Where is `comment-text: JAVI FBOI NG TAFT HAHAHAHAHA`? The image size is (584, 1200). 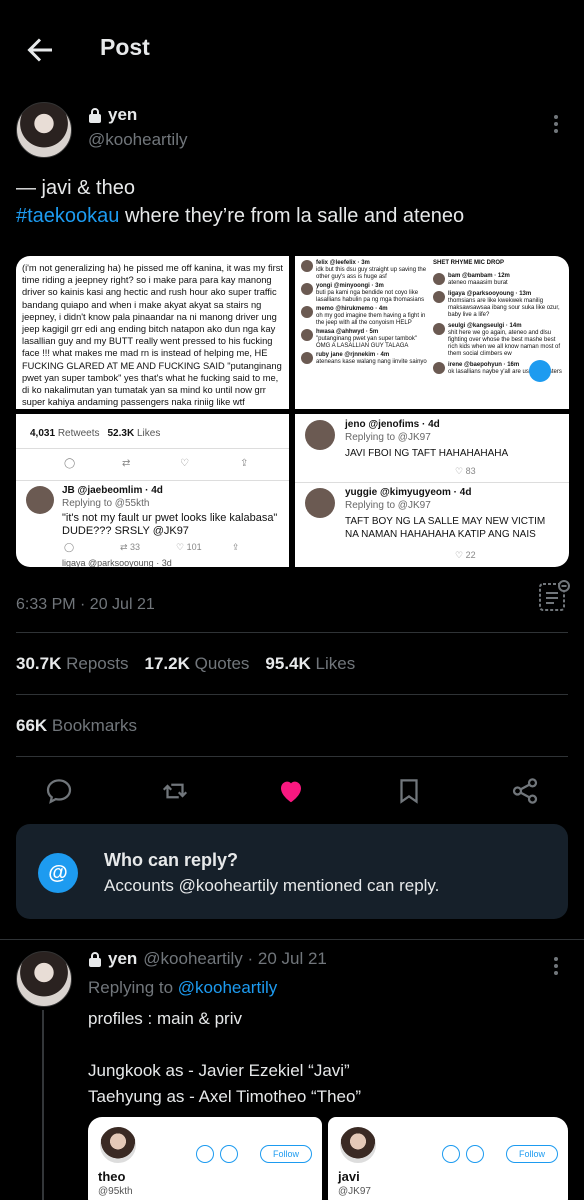 comment-text: JAVI FBOI NG TAFT HAHAHAHAHA is located at coordinates (427, 453).